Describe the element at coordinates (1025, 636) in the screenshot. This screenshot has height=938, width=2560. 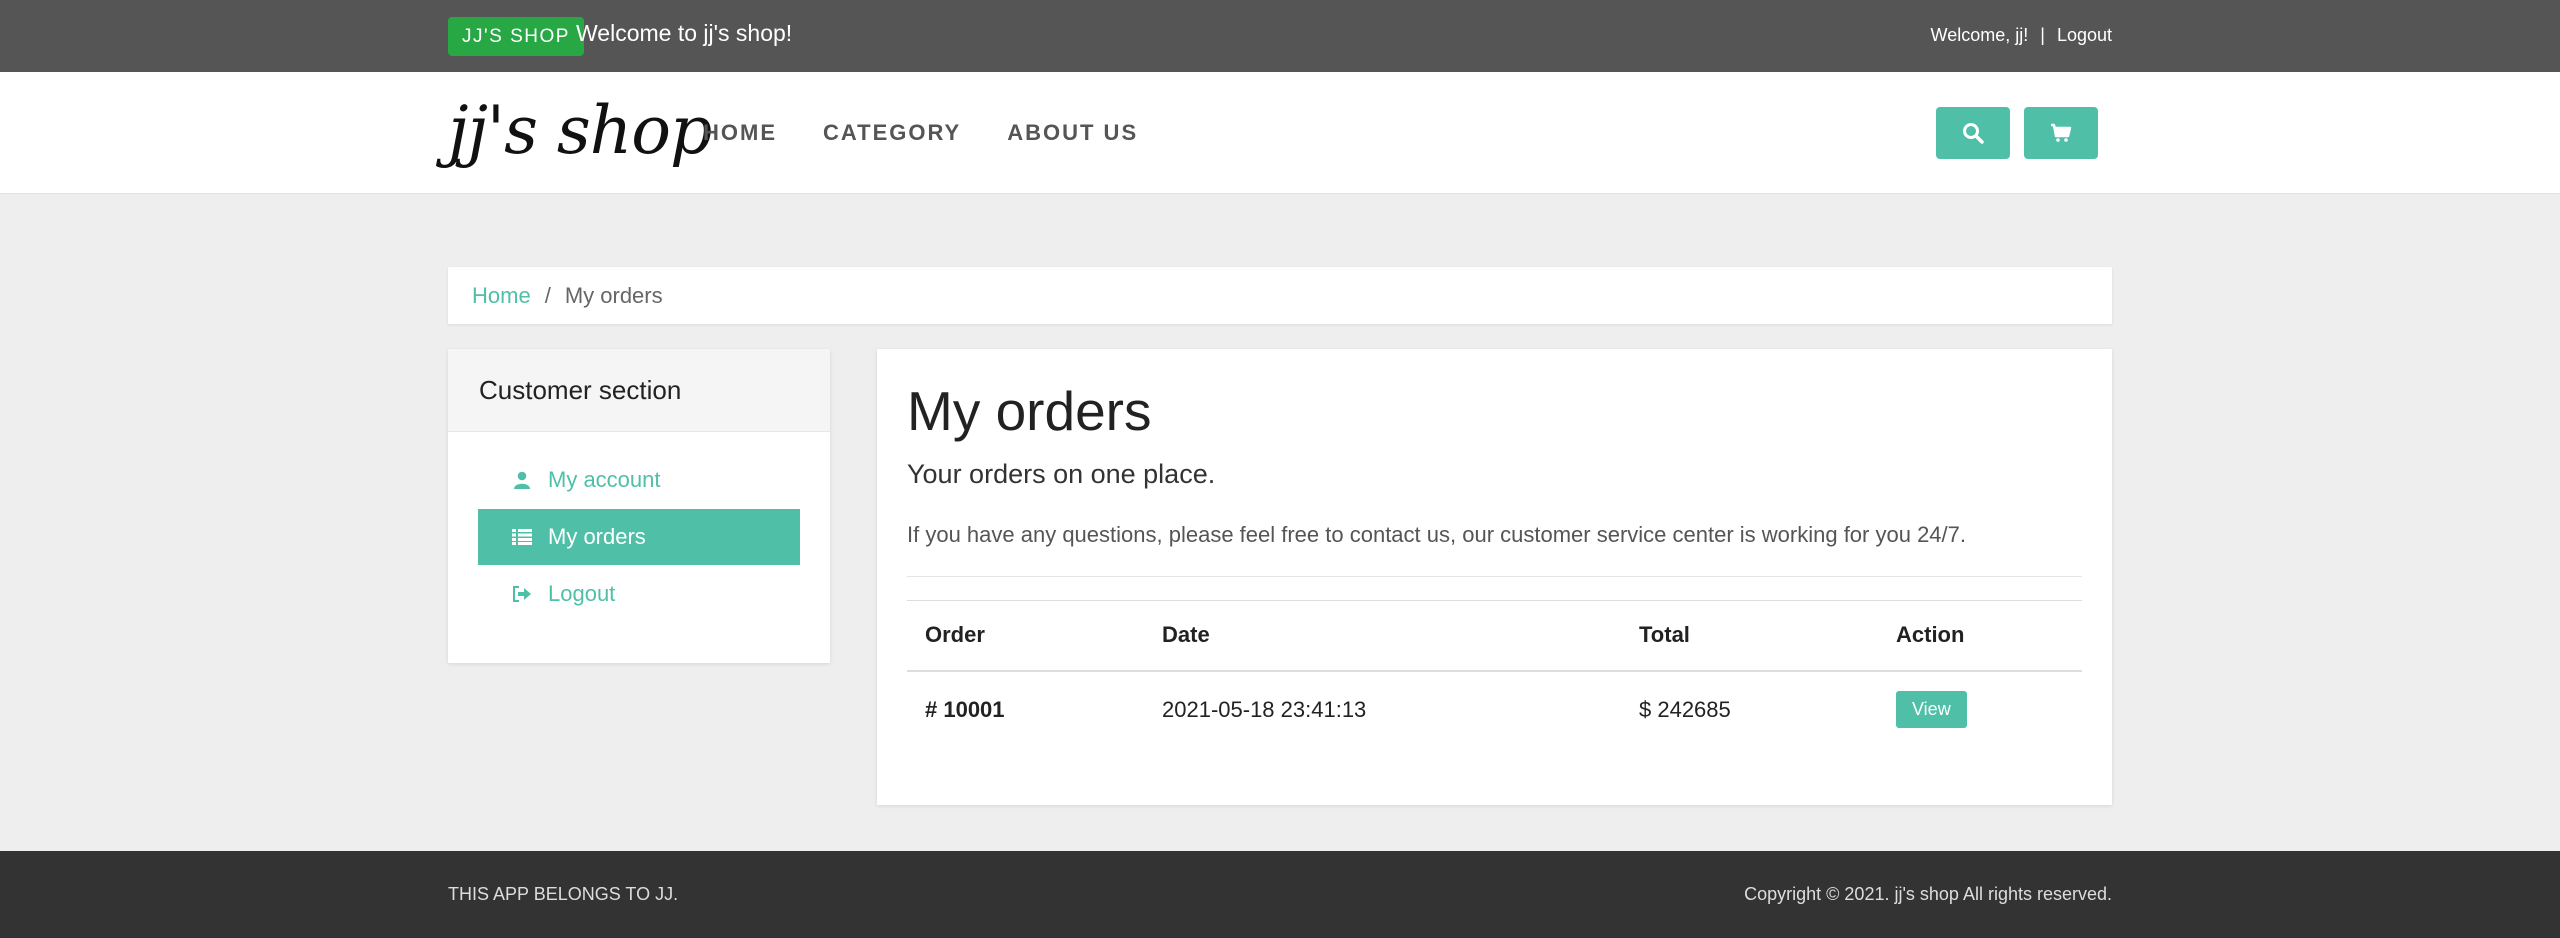
I see `column-header-order: Order` at that location.